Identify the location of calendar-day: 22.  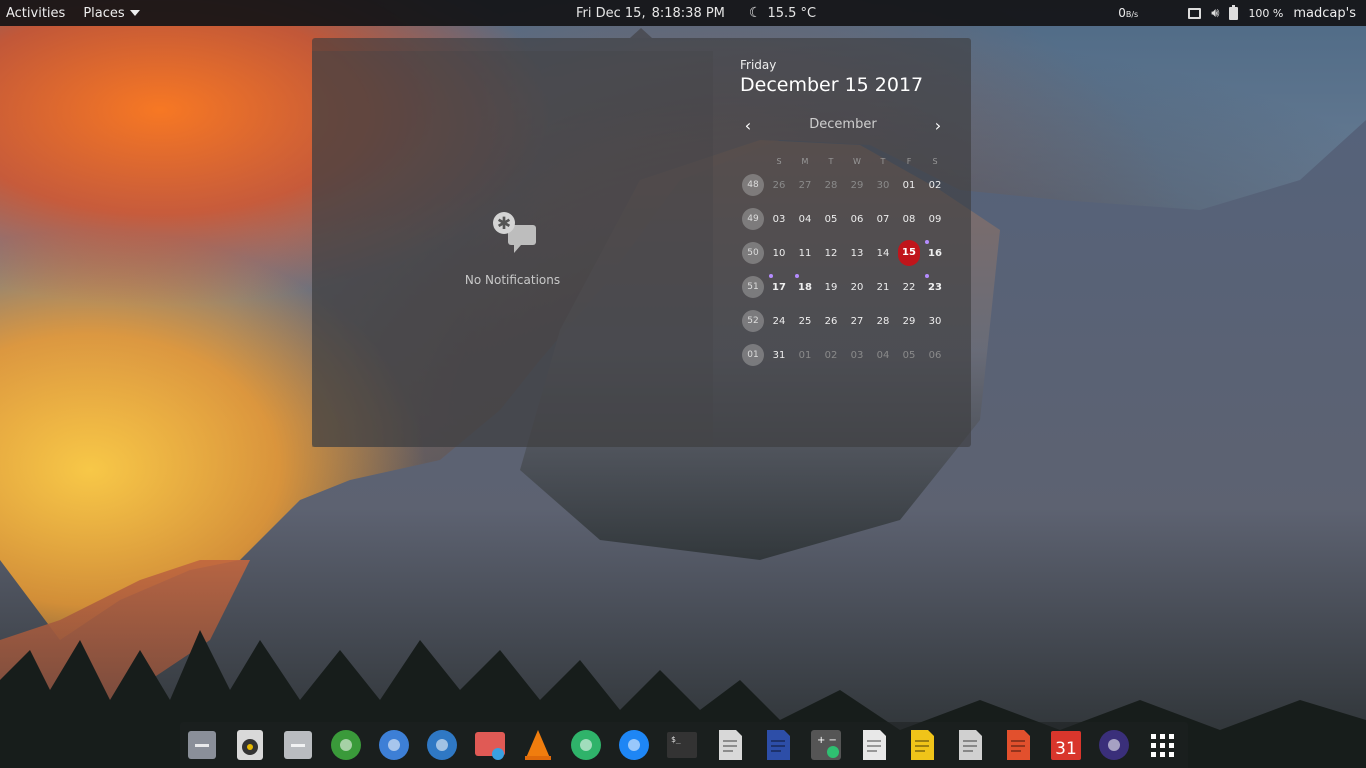
(909, 287).